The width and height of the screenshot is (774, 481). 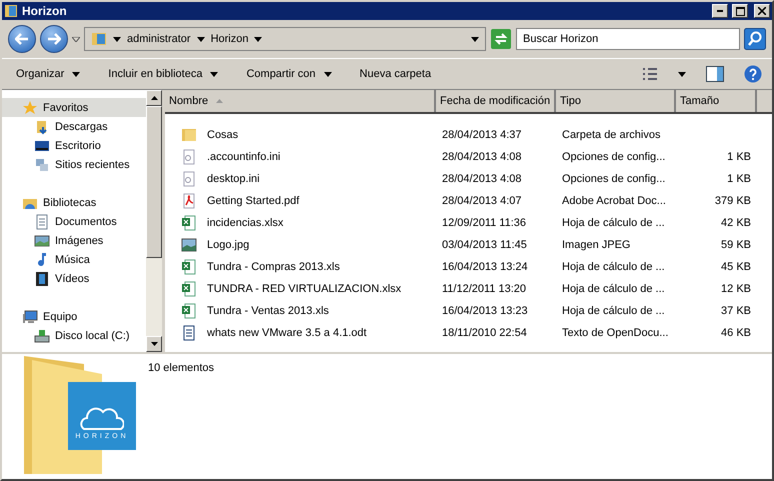 I want to click on table-cell-text: 03/04/2013 11:45, so click(x=484, y=245).